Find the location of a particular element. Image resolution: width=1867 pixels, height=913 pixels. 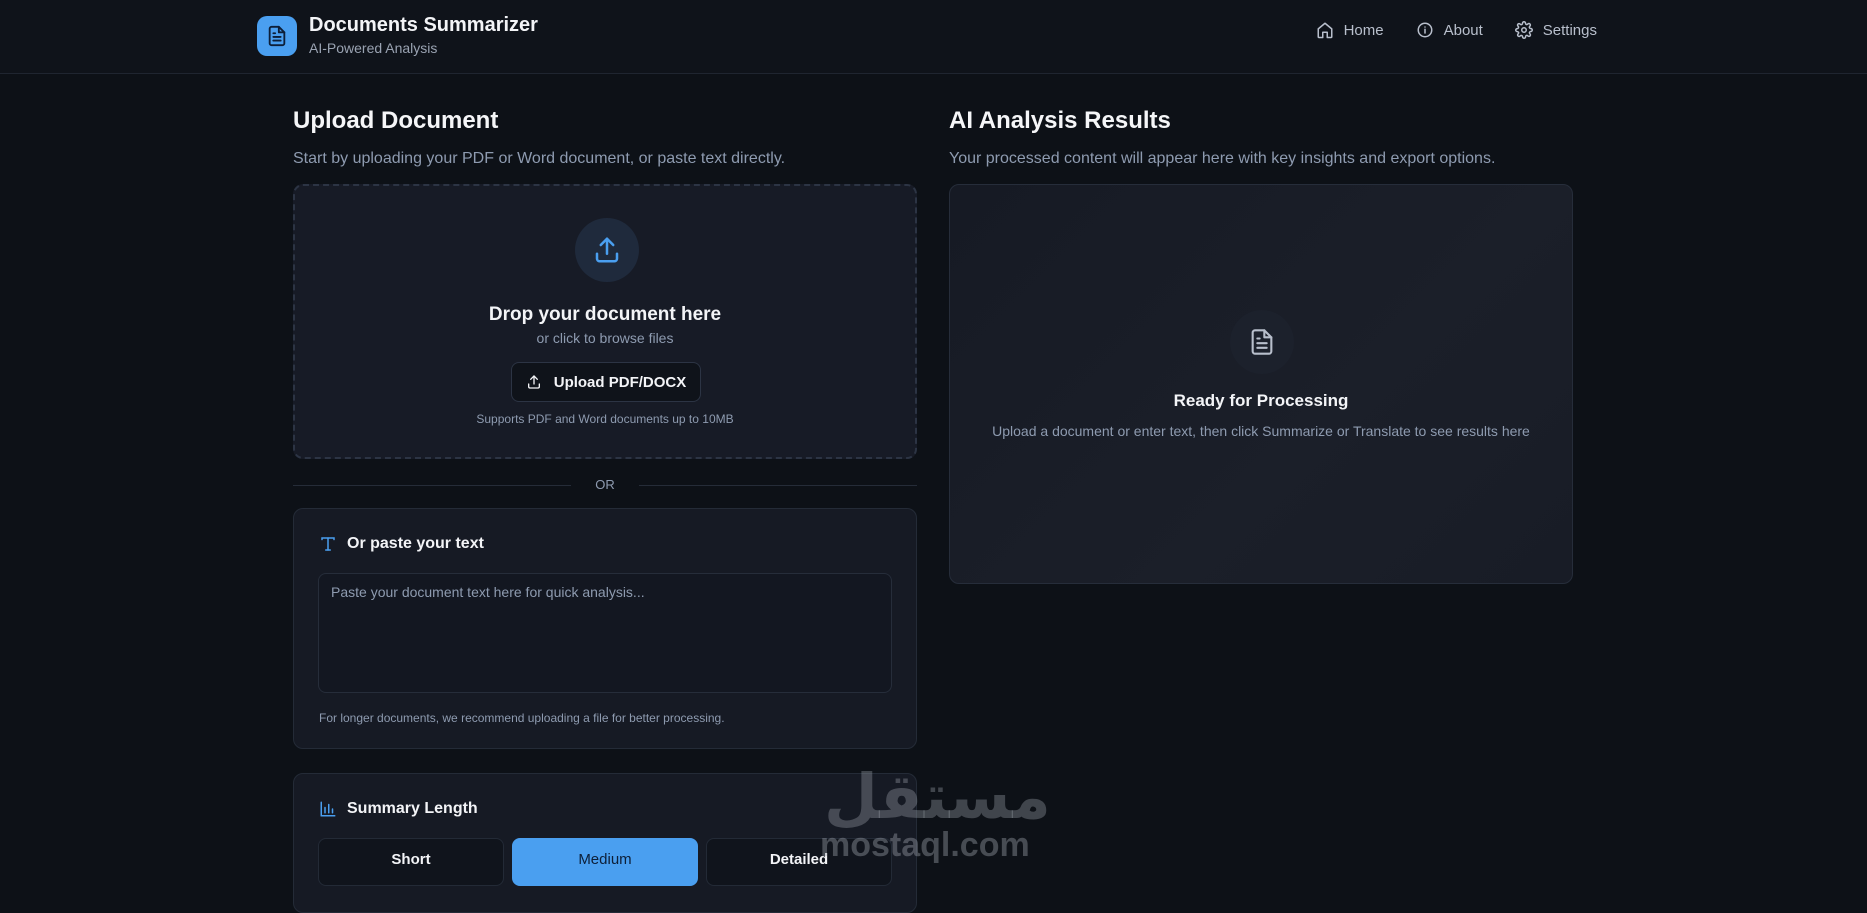

length-option-detailed: Detailed is located at coordinates (799, 862).